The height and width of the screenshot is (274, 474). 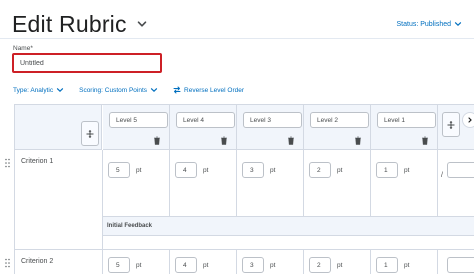 What do you see at coordinates (138, 120) in the screenshot?
I see `level-name-input: Level 5` at bounding box center [138, 120].